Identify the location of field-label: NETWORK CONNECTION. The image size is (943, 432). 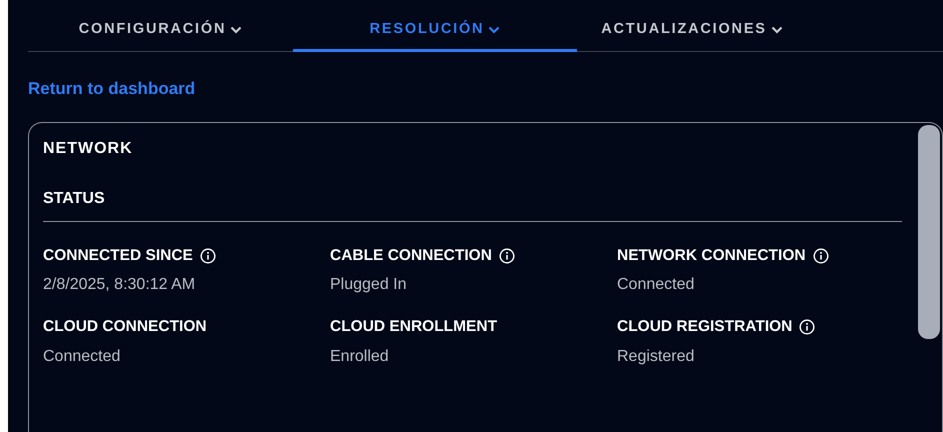
(711, 256).